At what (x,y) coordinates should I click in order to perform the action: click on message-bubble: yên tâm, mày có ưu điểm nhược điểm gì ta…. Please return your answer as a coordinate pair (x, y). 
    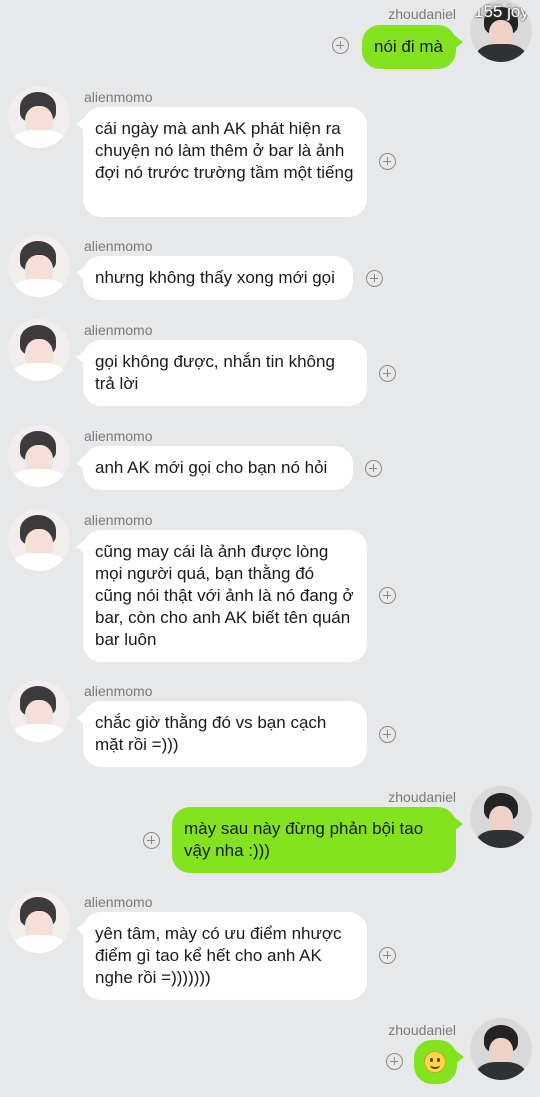
    Looking at the image, I should click on (221, 956).